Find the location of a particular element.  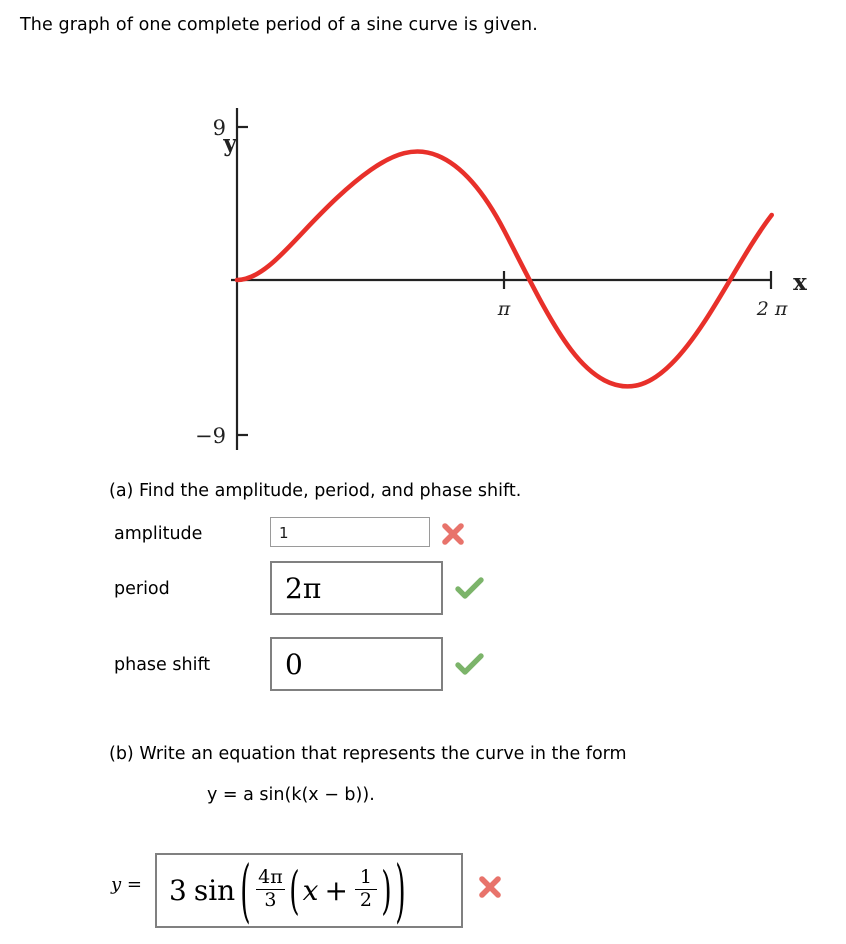

amplitude-label: amplitude is located at coordinates (158, 534).